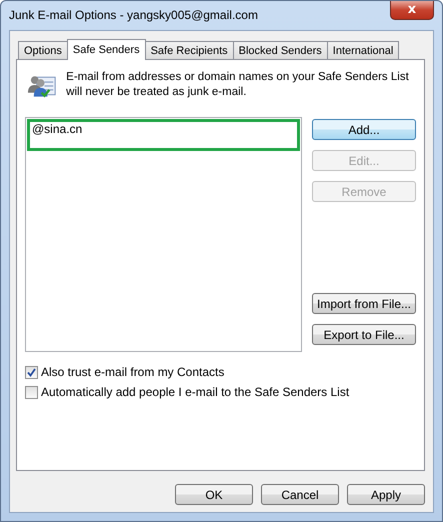 The width and height of the screenshot is (443, 522). I want to click on checkbox-label: Automatically add people I e-mail to the Safe Senders List, so click(195, 392).